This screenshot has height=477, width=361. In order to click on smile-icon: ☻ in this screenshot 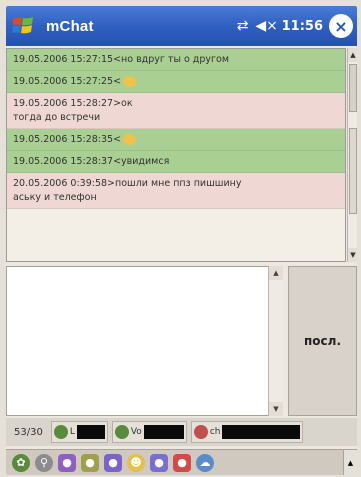, I will do `click(136, 462)`.